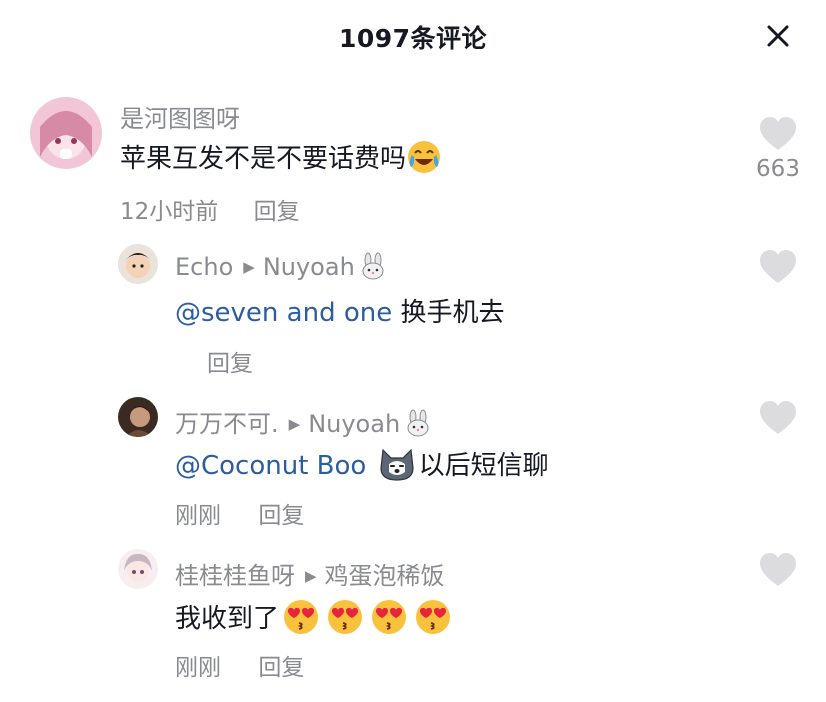 This screenshot has width=826, height=702. What do you see at coordinates (483, 466) in the screenshot?
I see `reply-text-content: 以后短信聊` at bounding box center [483, 466].